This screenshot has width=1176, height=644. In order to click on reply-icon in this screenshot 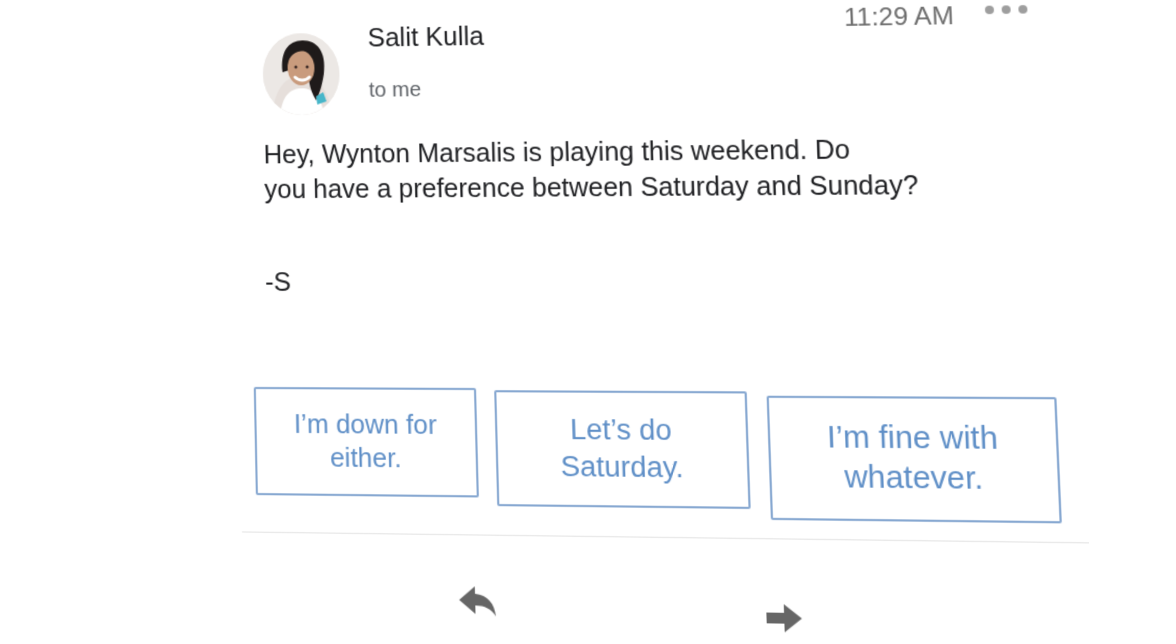, I will do `click(477, 601)`.